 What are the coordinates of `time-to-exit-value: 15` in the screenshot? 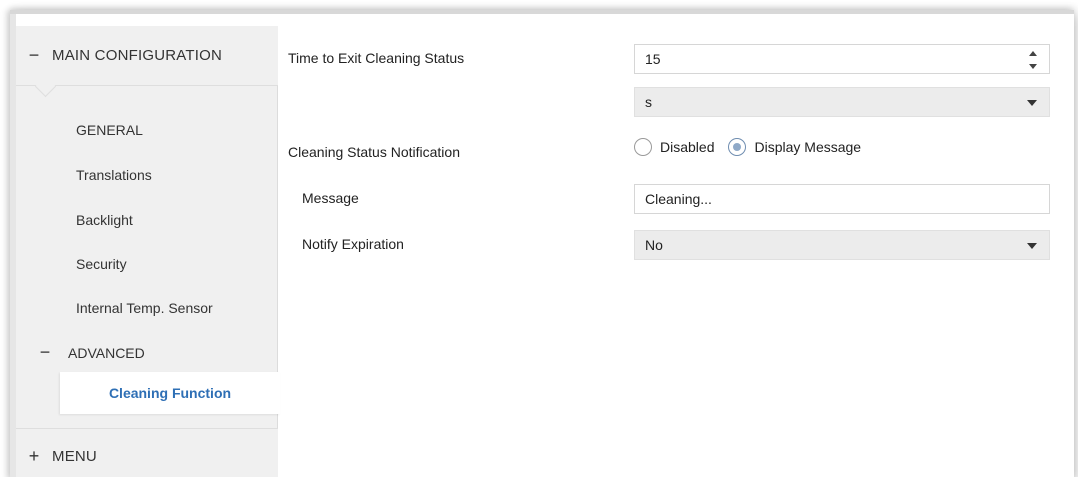 It's located at (653, 59).